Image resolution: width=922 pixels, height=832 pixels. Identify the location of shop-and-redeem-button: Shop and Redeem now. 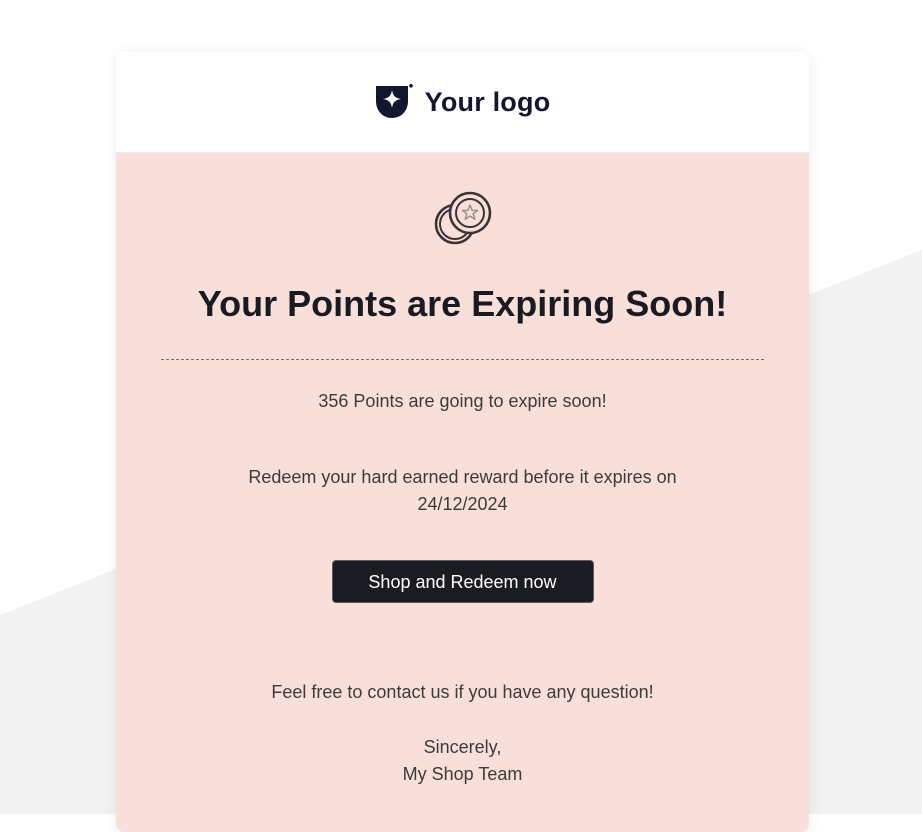
(462, 581).